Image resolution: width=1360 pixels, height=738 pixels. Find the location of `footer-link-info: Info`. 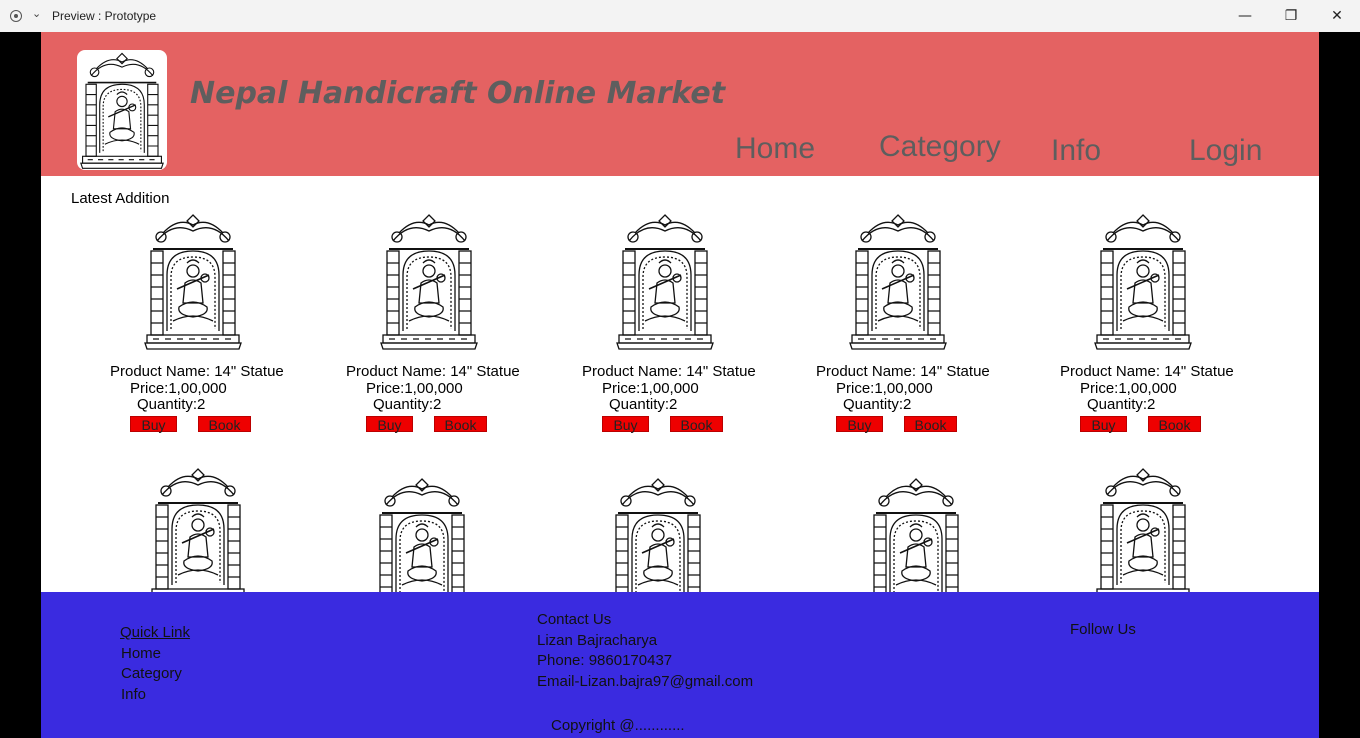

footer-link-info: Info is located at coordinates (133, 694).